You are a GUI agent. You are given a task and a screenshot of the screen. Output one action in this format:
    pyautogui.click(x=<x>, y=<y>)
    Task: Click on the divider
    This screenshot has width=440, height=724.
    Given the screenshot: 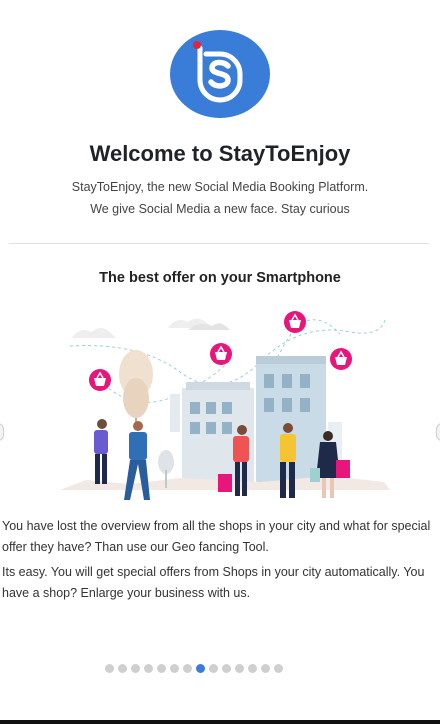 What is the action you would take?
    pyautogui.click(x=219, y=243)
    